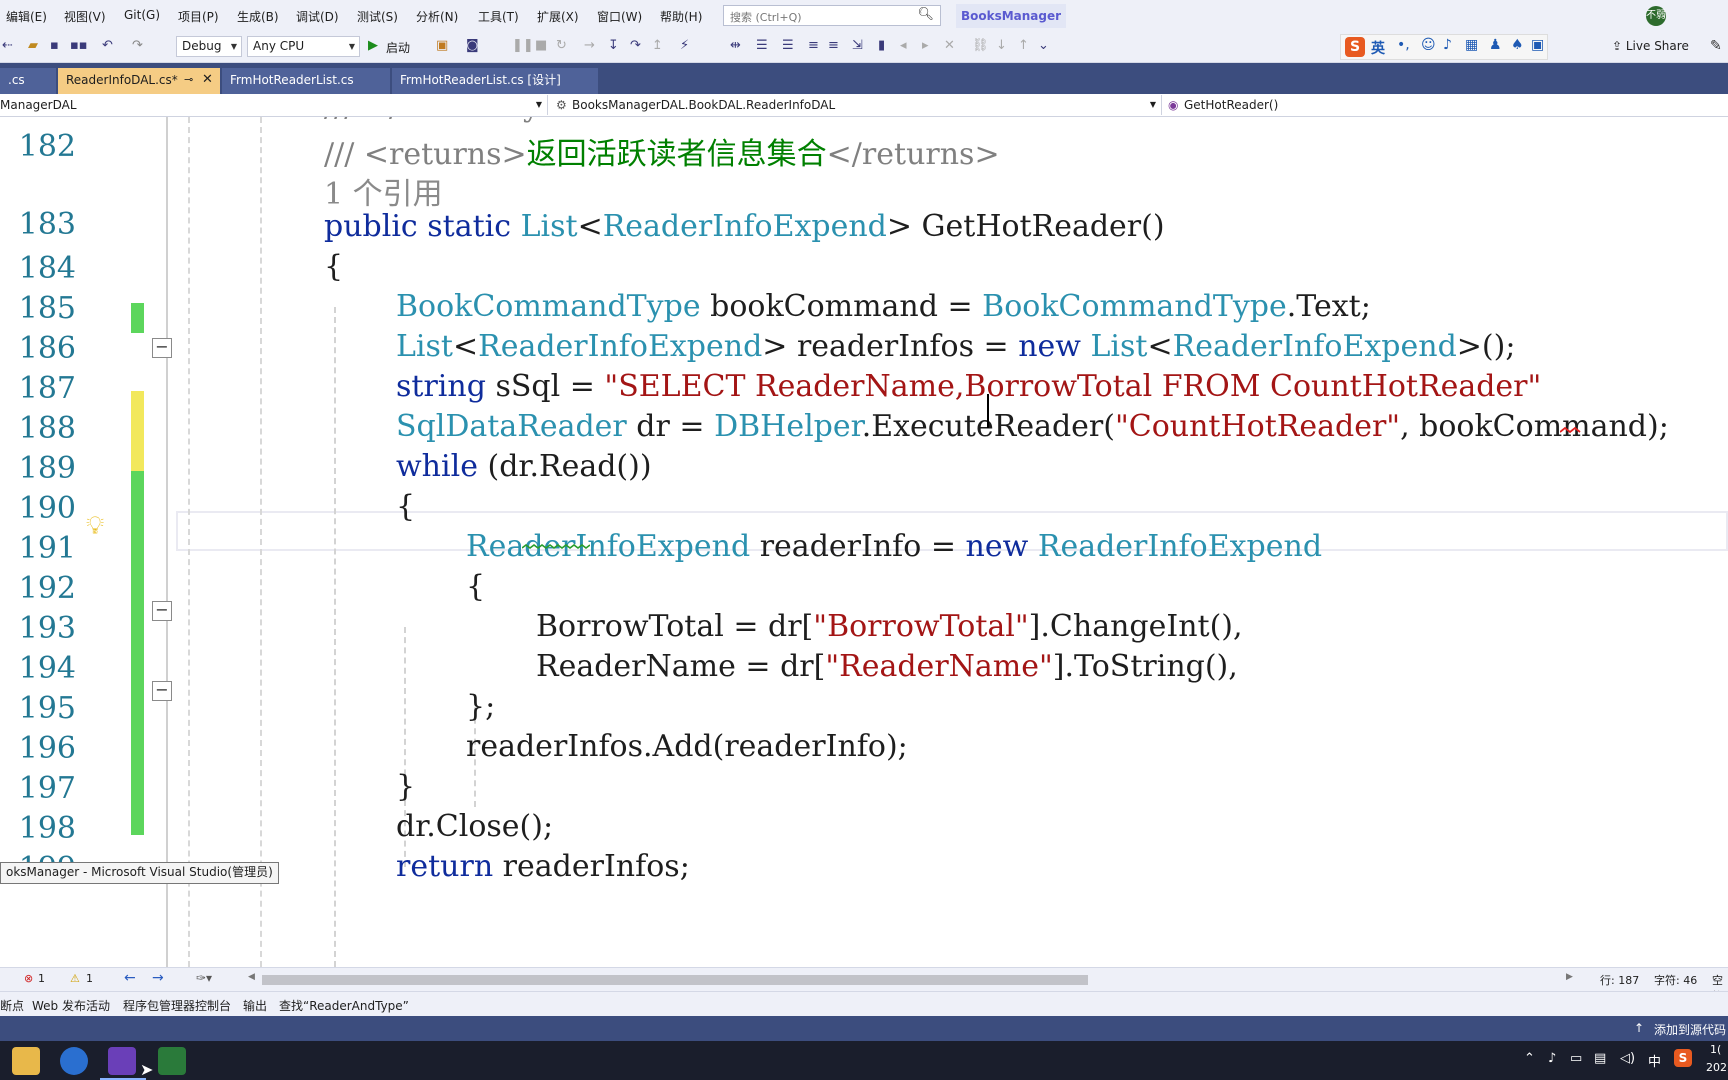 The image size is (1728, 1080). I want to click on tab-frmhotreaderlist: FrmHotReaderList.cs, so click(306, 81).